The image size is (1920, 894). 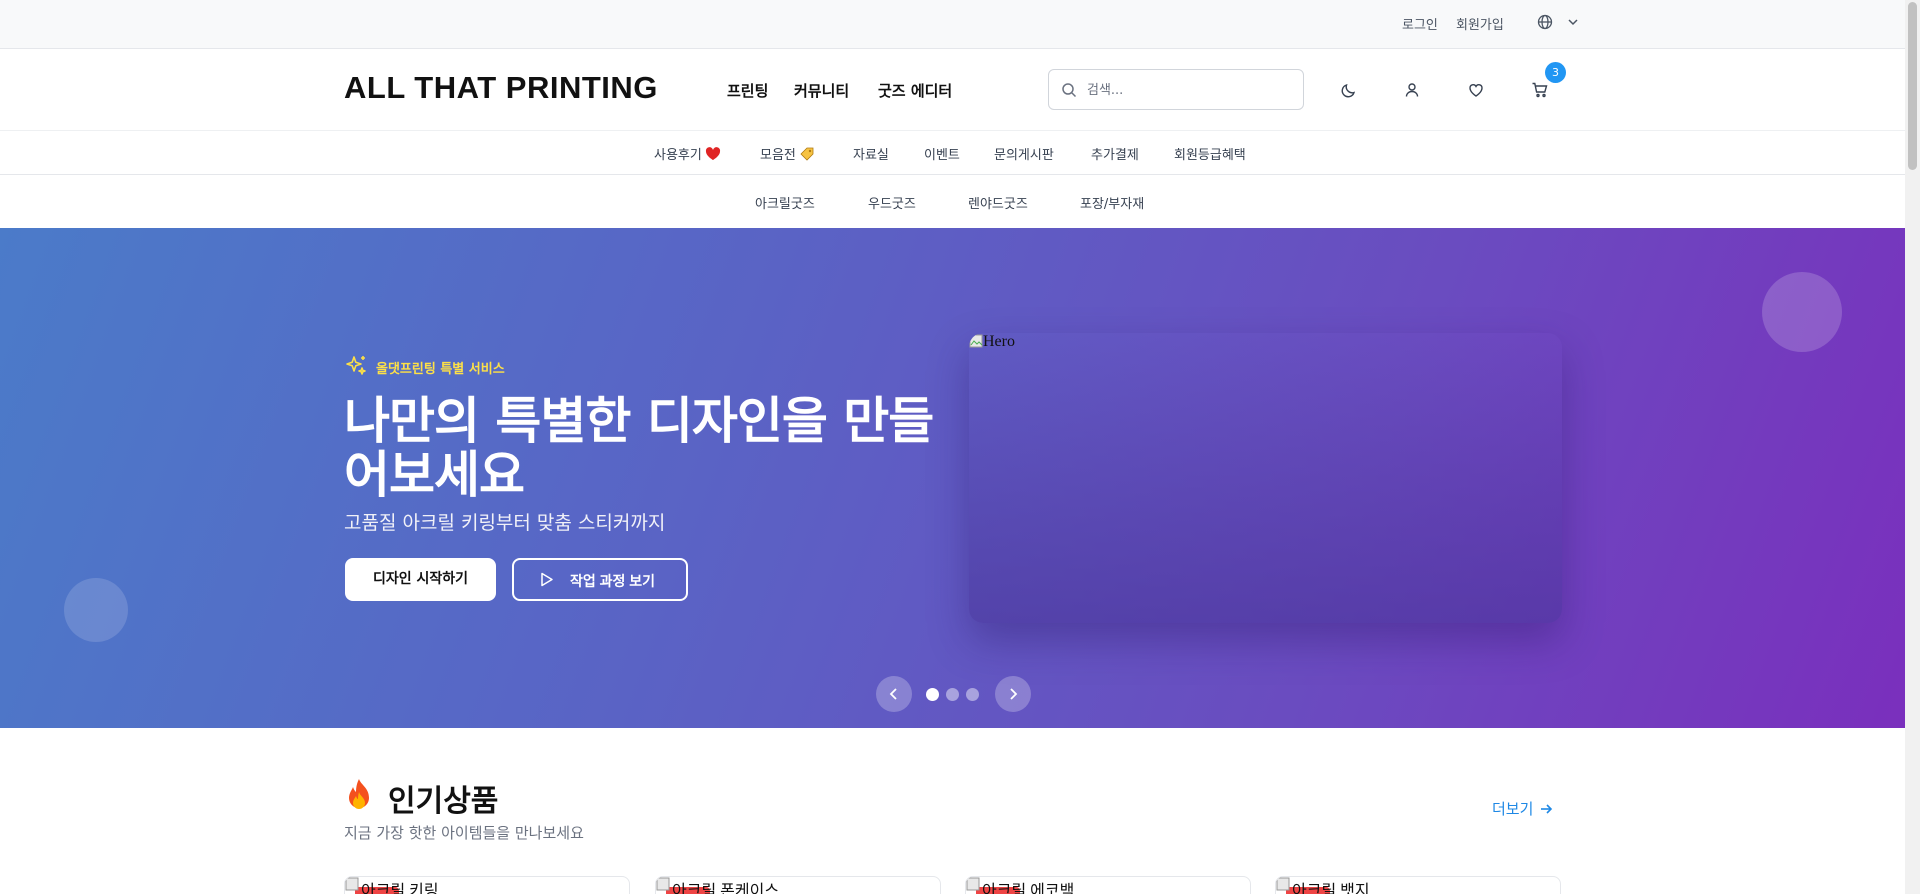 What do you see at coordinates (798, 885) in the screenshot?
I see `product-card: 아크릴 폰케이스` at bounding box center [798, 885].